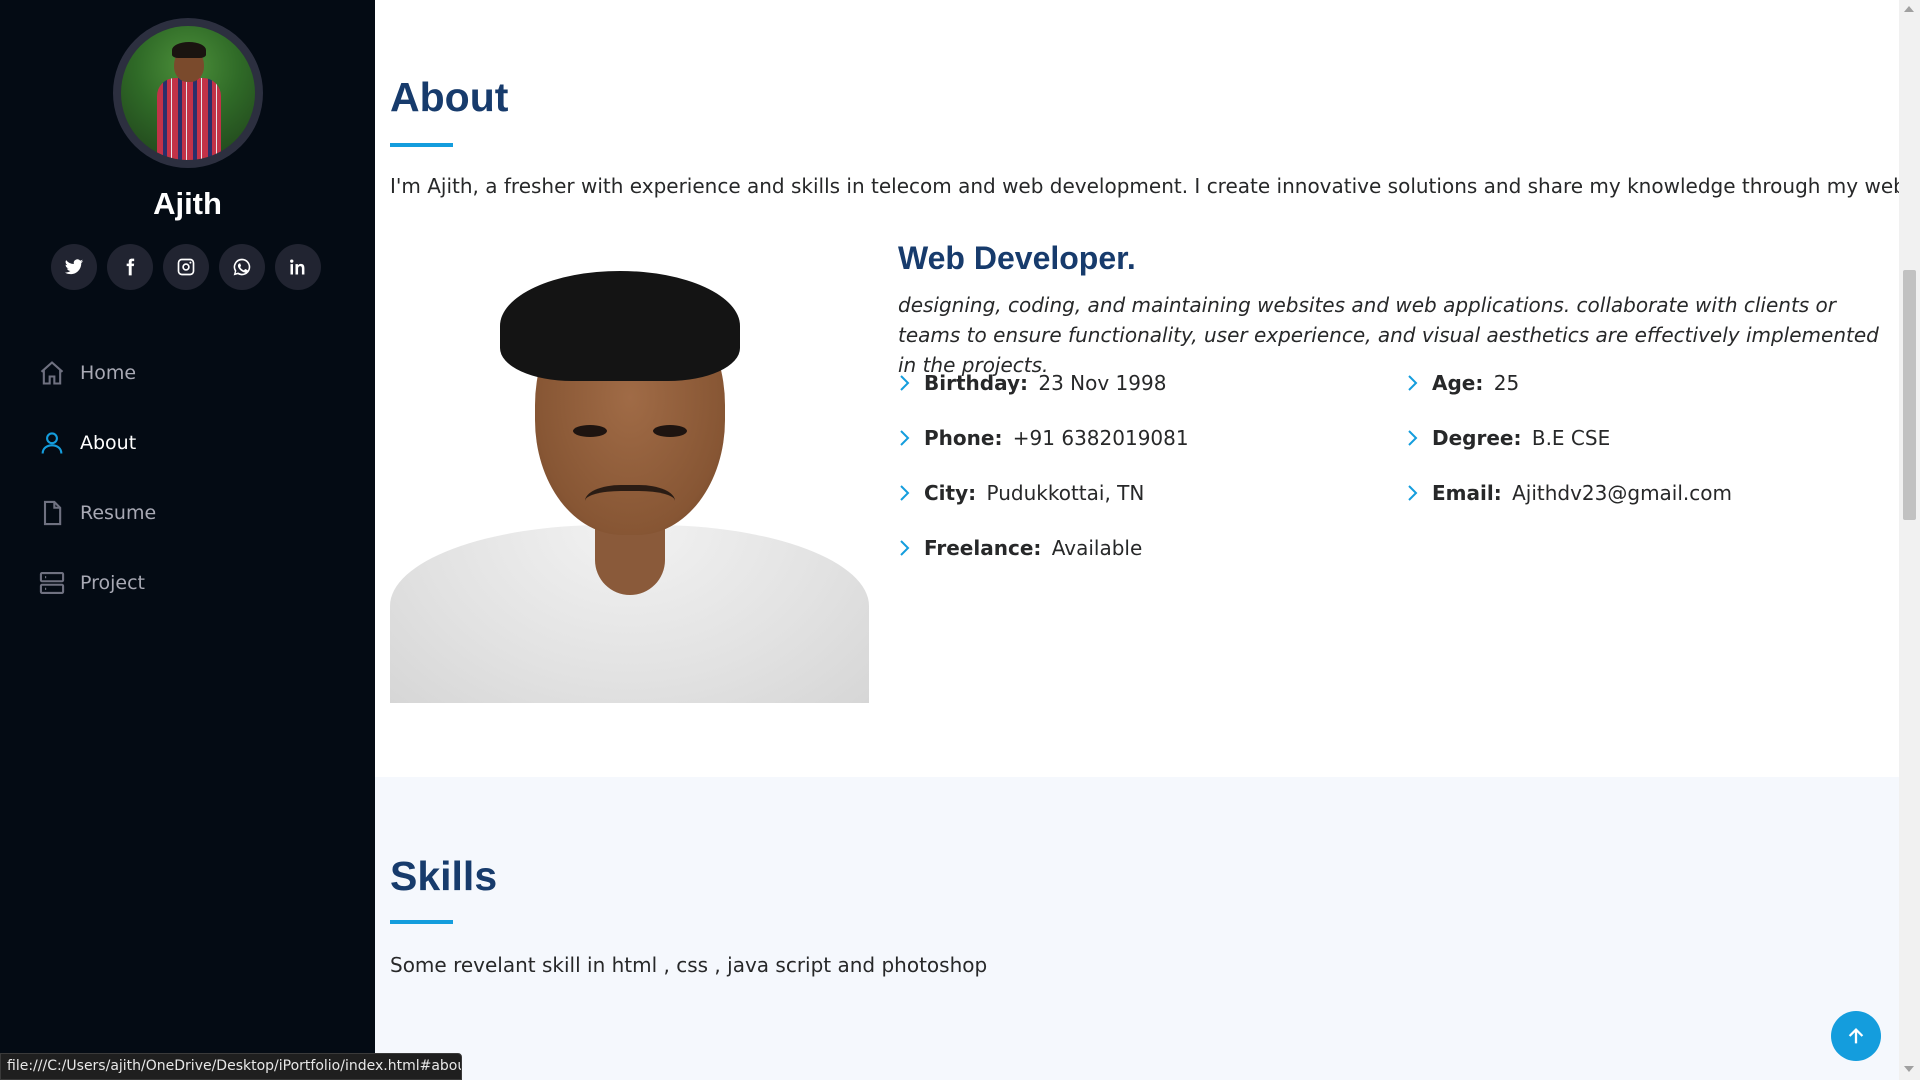 This screenshot has width=1920, height=1080. What do you see at coordinates (963, 438) in the screenshot?
I see `info-label: Phone:` at bounding box center [963, 438].